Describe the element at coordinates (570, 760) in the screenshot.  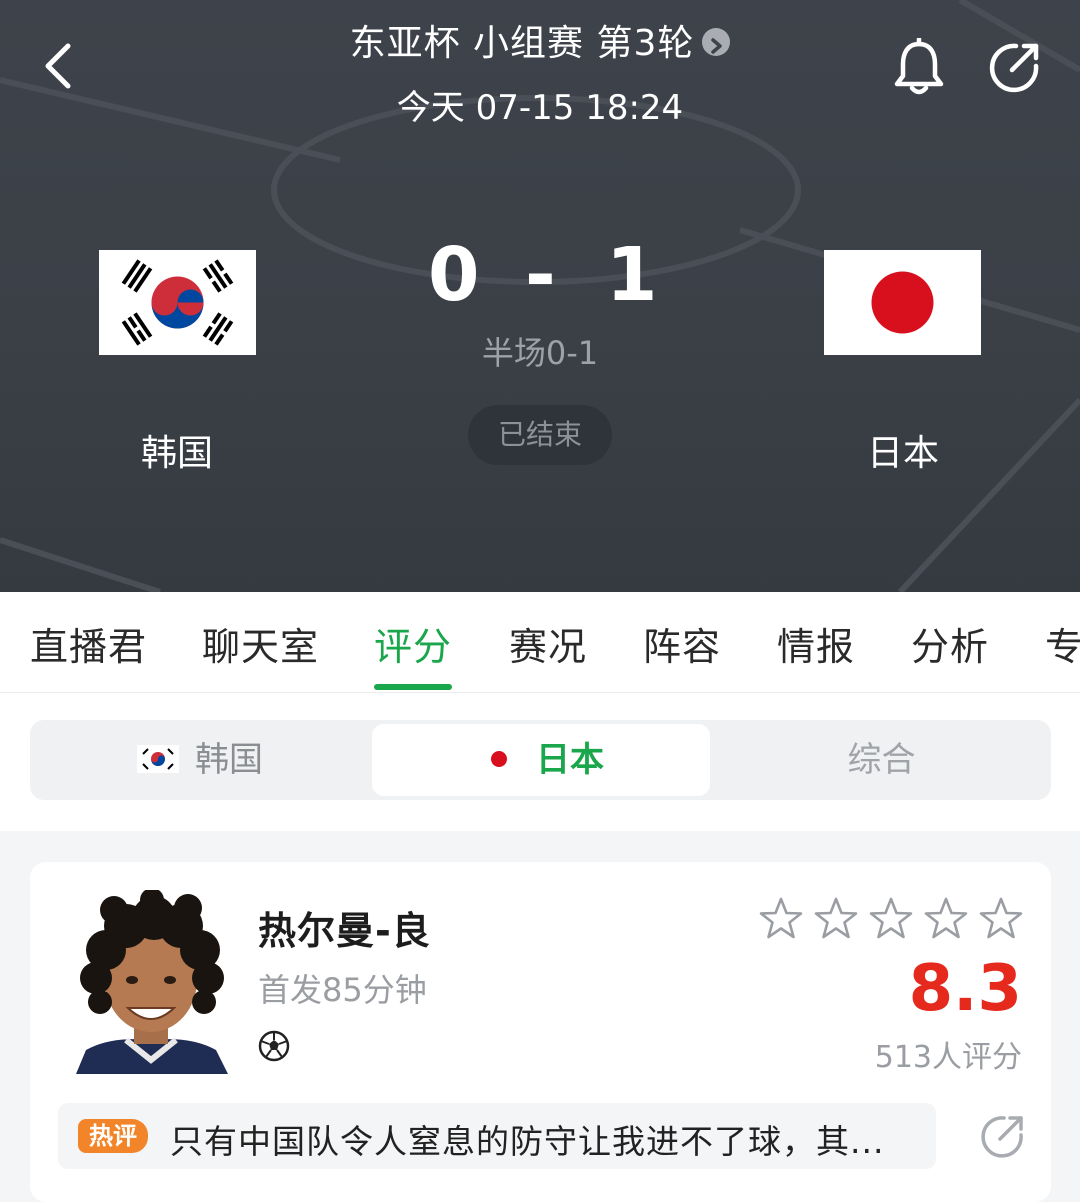
I see `segment-away-label: 日本` at that location.